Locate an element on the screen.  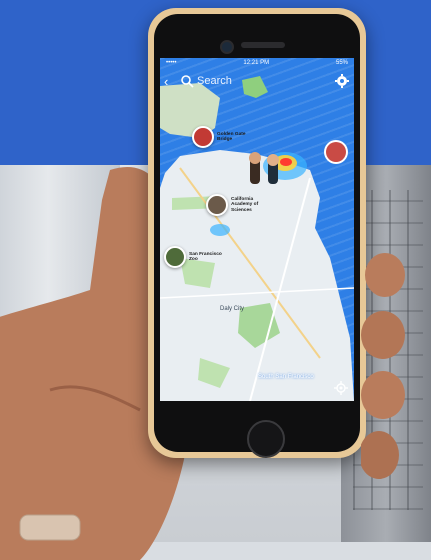
search-icon is located at coordinates (187, 81).